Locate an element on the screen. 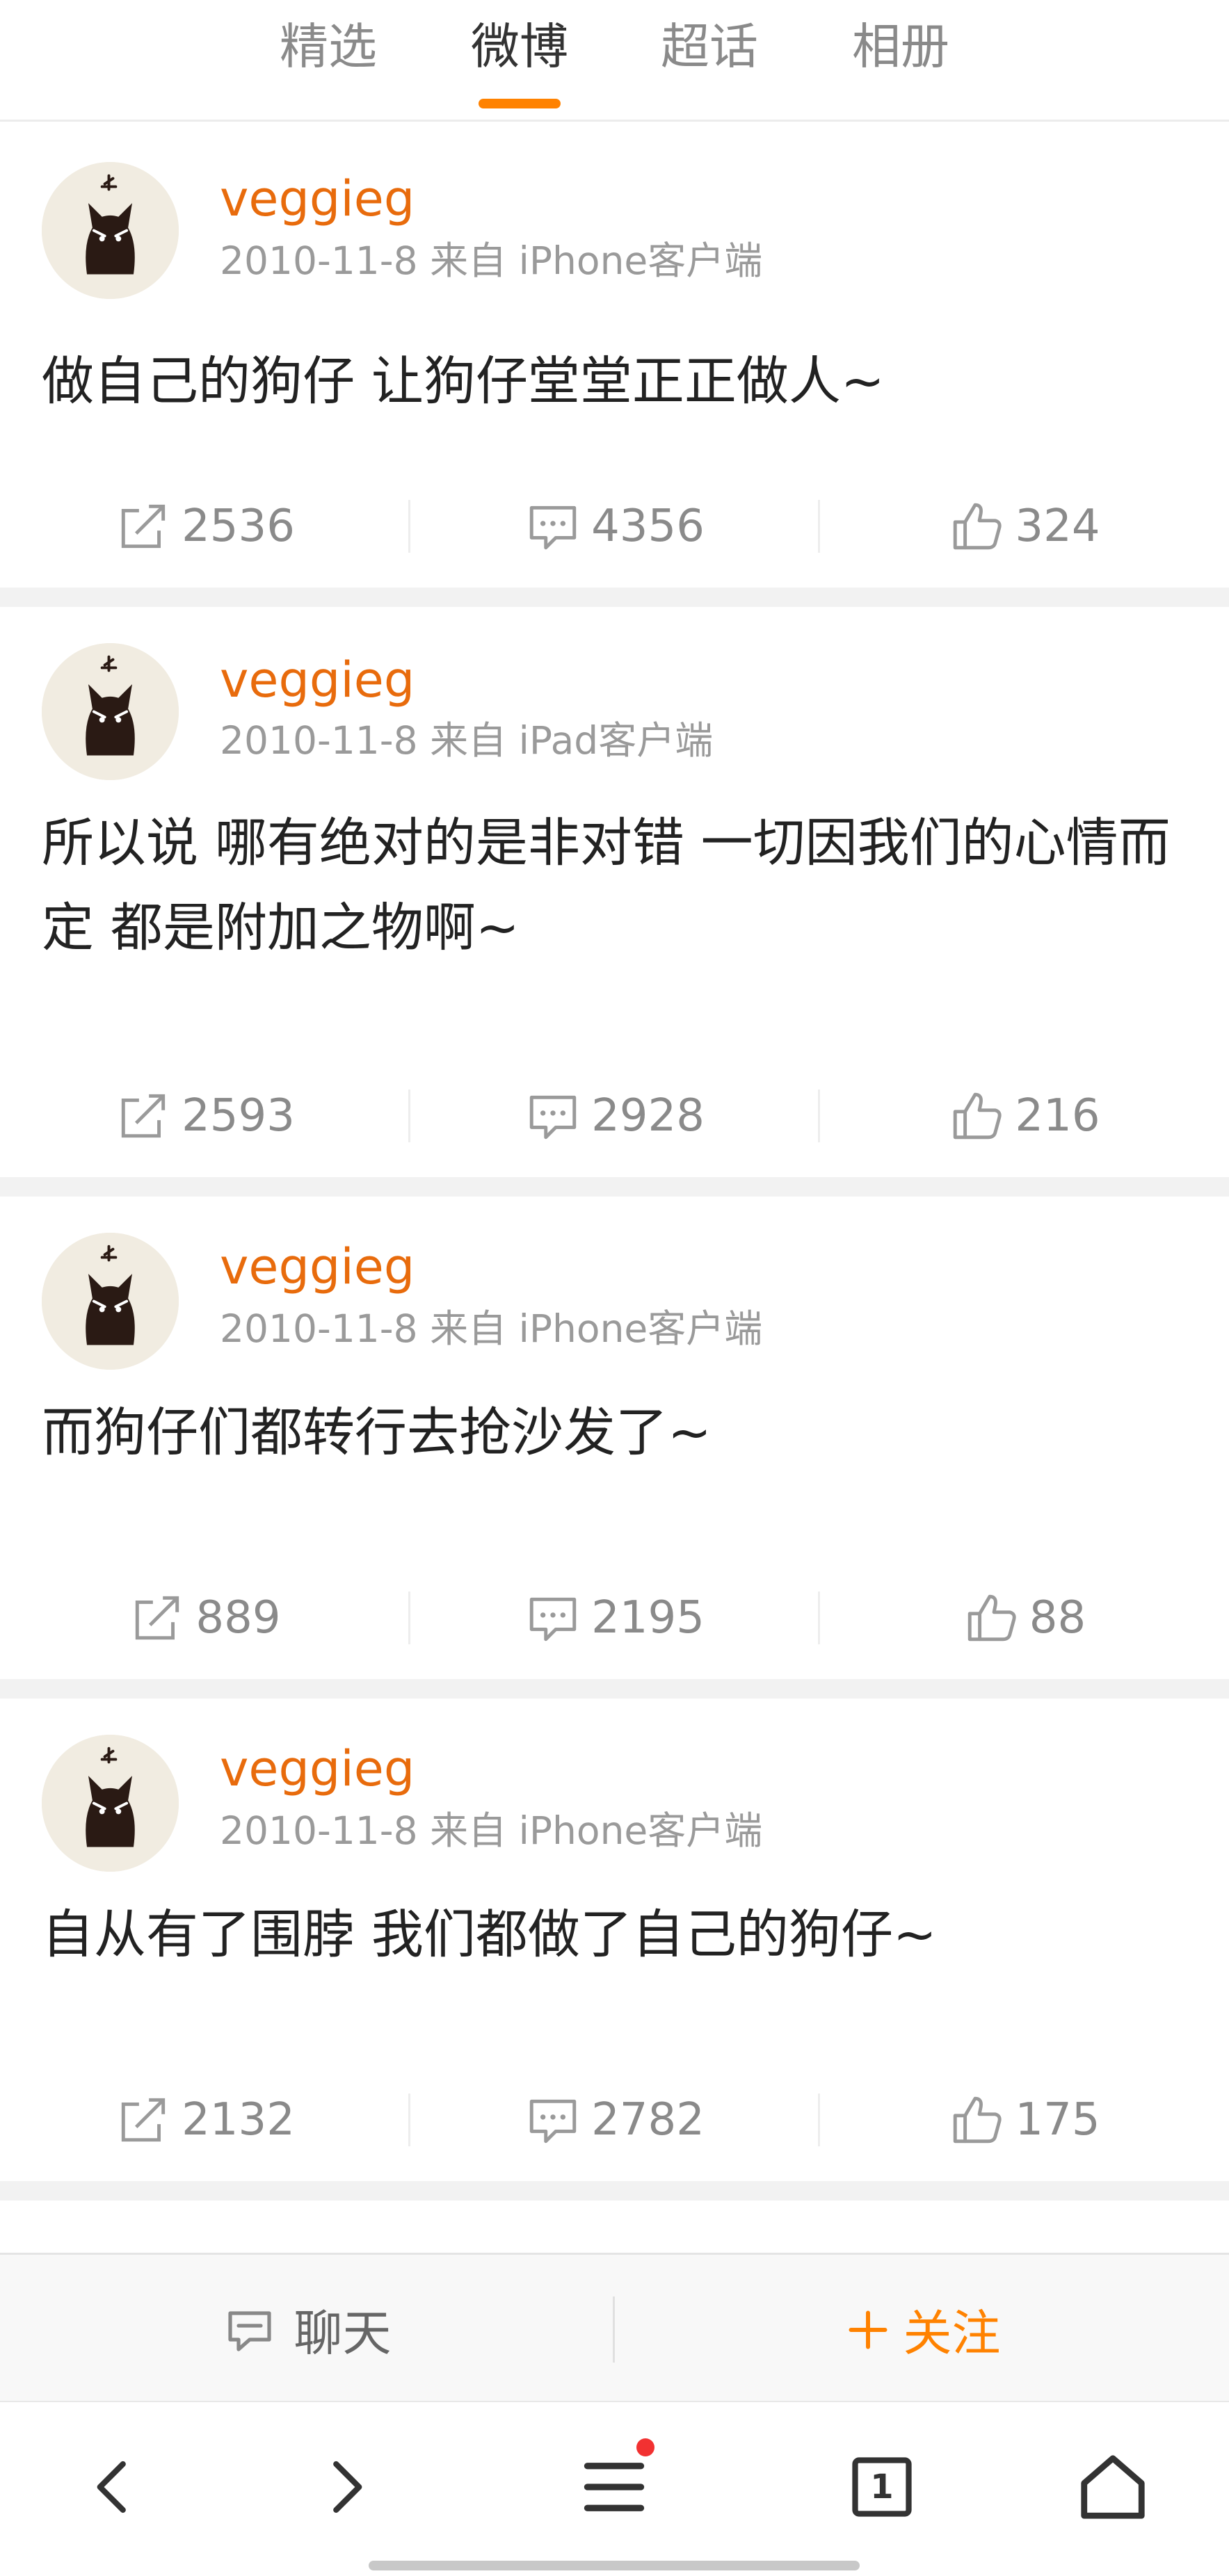 This screenshot has height=2576, width=1229. like-button: 324 is located at coordinates (1024, 526).